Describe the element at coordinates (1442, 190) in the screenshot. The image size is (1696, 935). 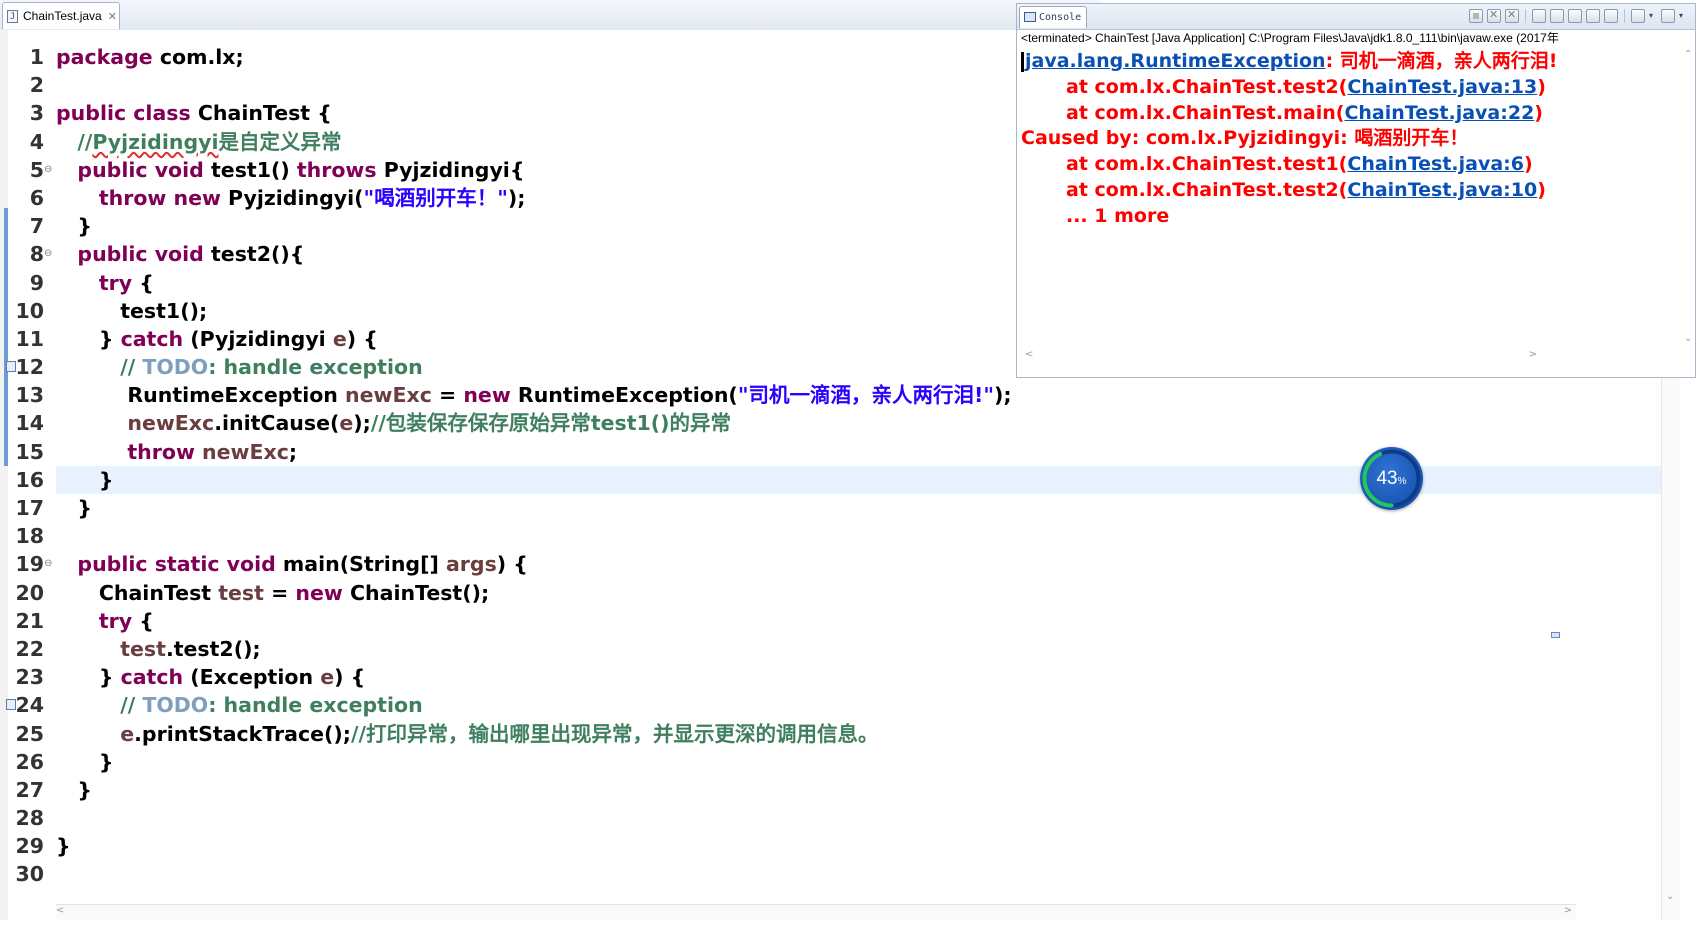
I see `stack-trace-link: ChainTest.java:10` at that location.